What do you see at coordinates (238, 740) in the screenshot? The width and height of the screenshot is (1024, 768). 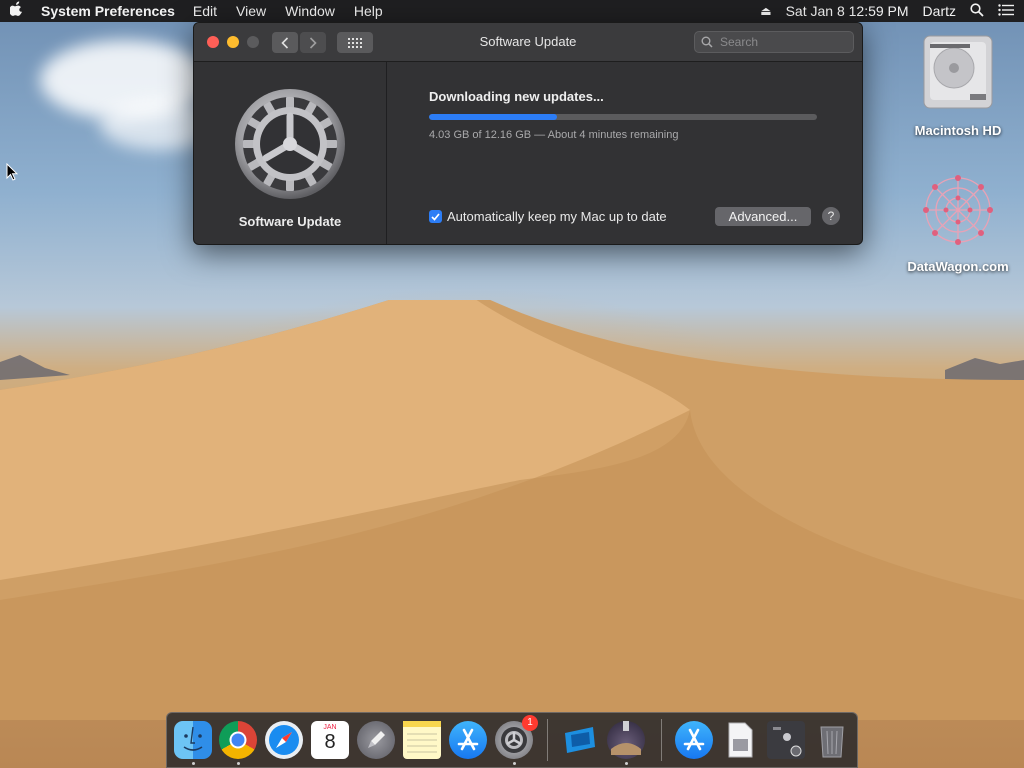 I see `dock-chrome-icon` at bounding box center [238, 740].